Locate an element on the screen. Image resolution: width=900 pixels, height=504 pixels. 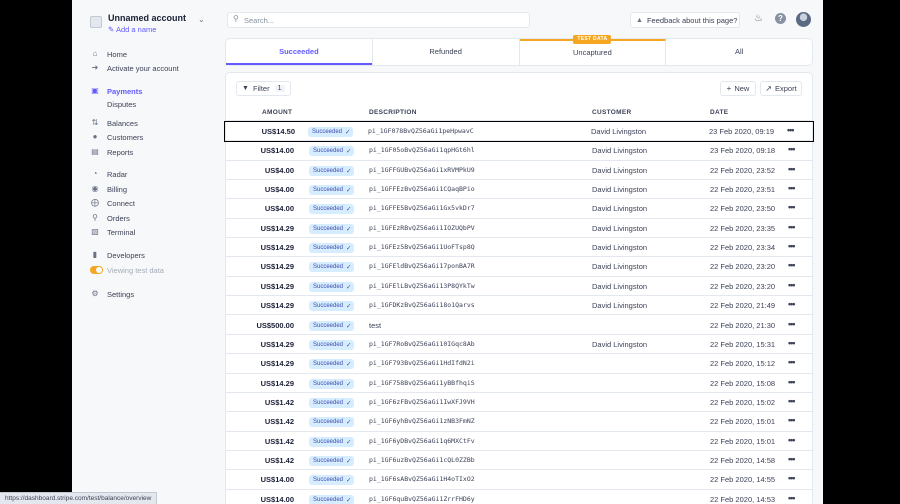
sidebar-item-radar: ◔ Radar is located at coordinates (155, 174).